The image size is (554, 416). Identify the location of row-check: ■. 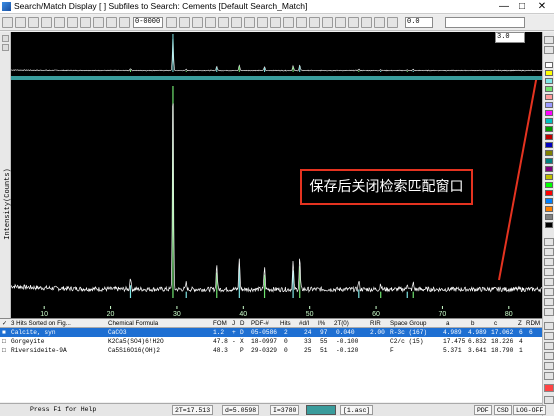
(6, 332).